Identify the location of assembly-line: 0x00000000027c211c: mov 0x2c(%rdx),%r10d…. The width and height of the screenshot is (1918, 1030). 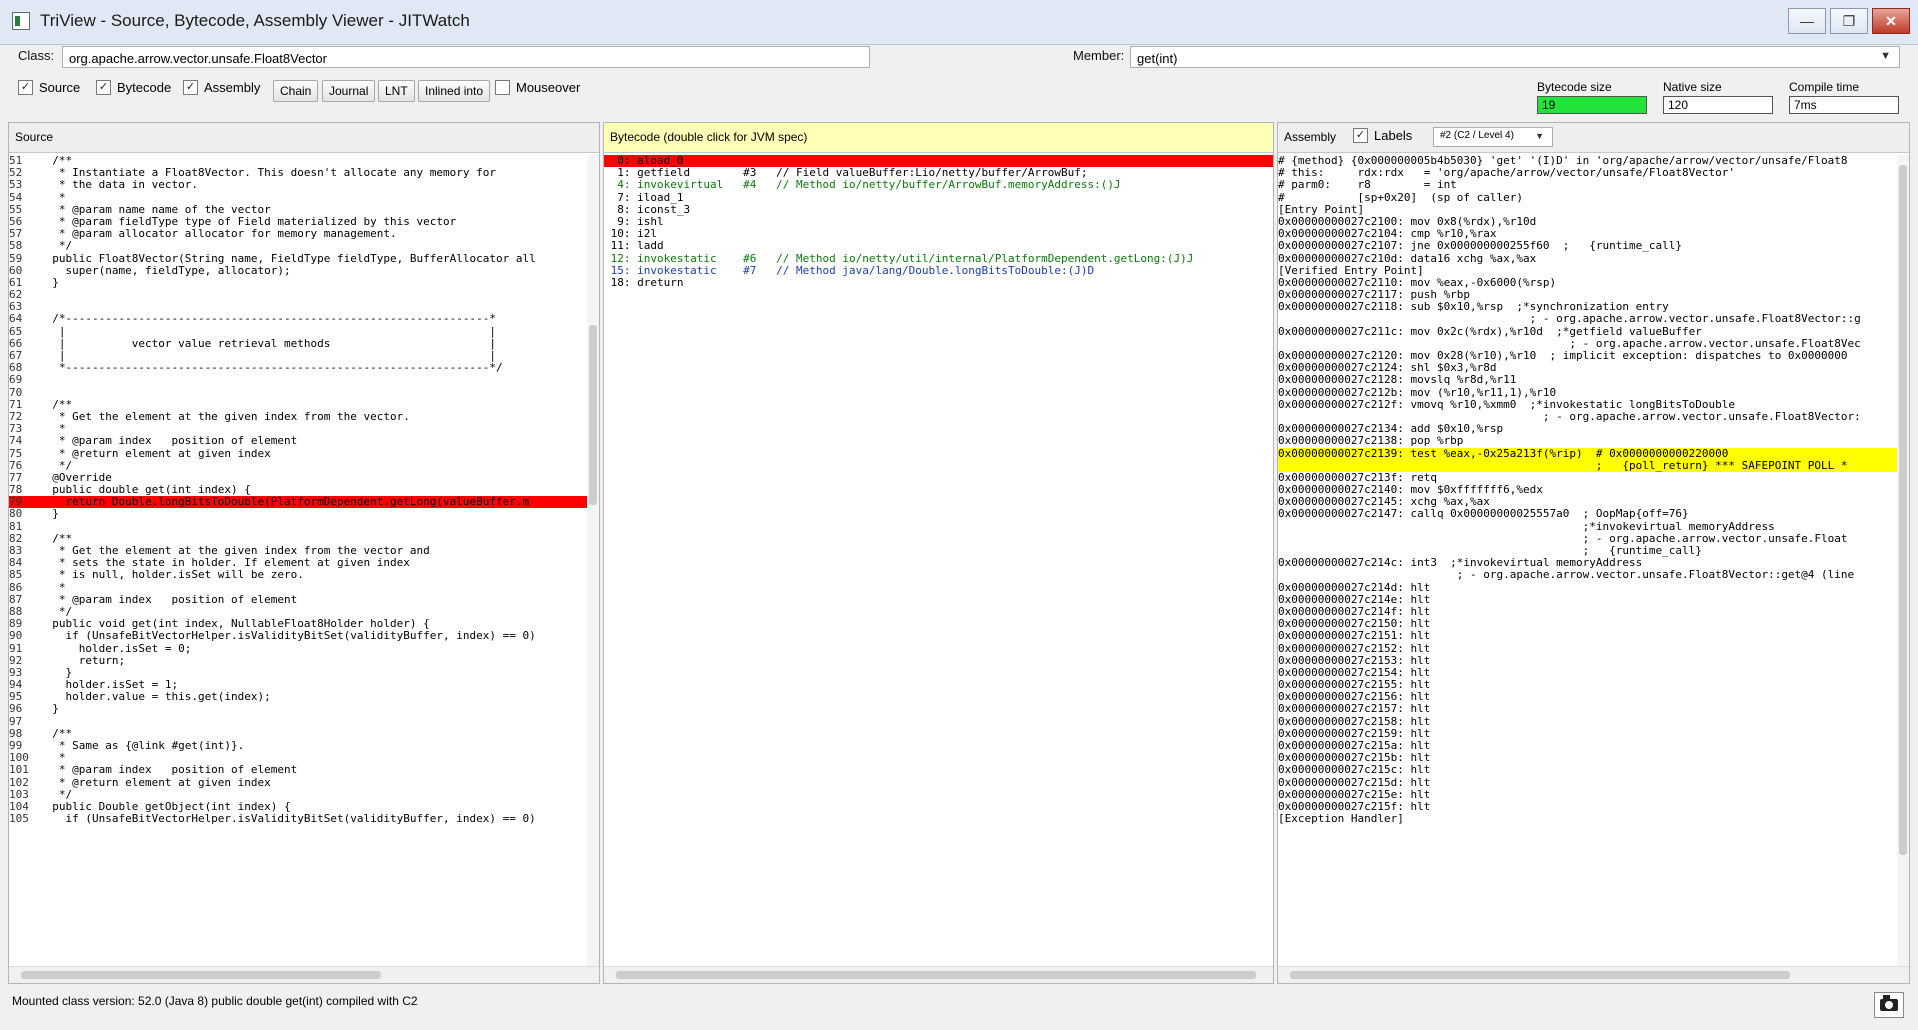
(1593, 331).